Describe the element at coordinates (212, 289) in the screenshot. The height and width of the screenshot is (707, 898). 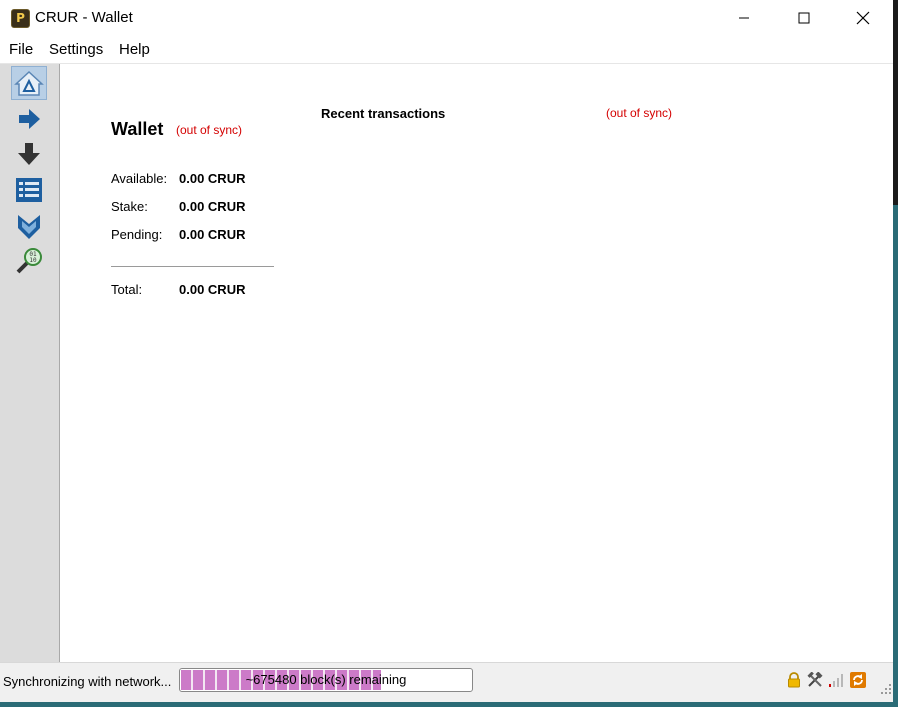
I see `total-value: 0.00 CRUR` at that location.